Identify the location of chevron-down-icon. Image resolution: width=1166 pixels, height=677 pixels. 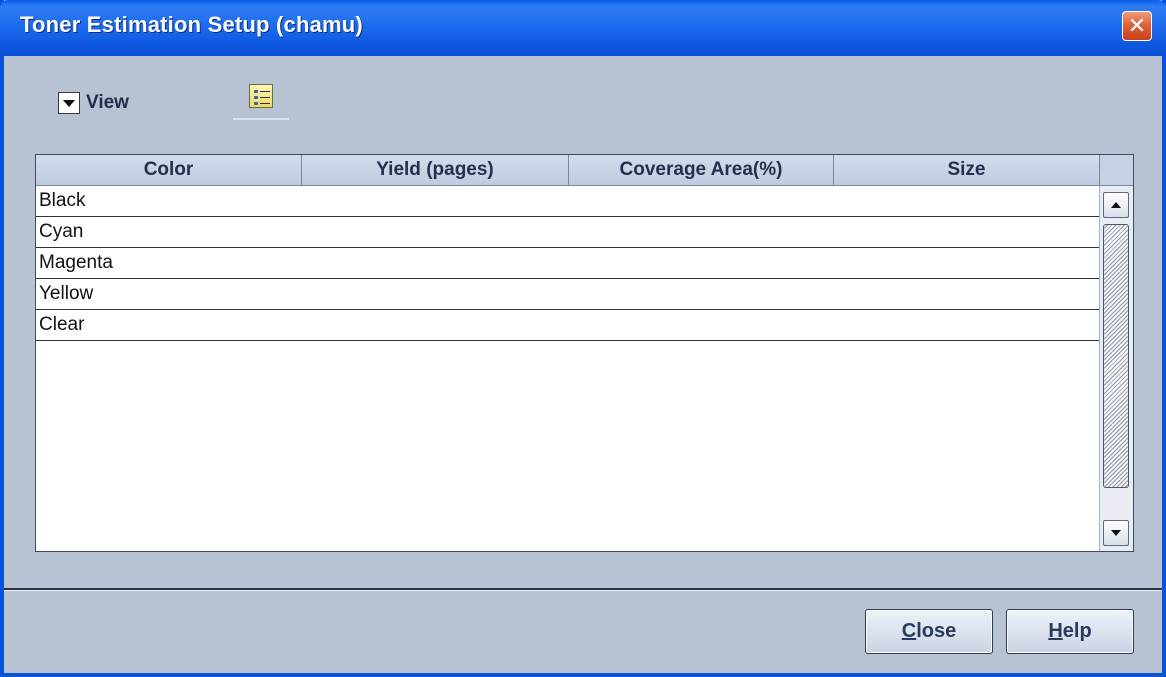
(69, 103).